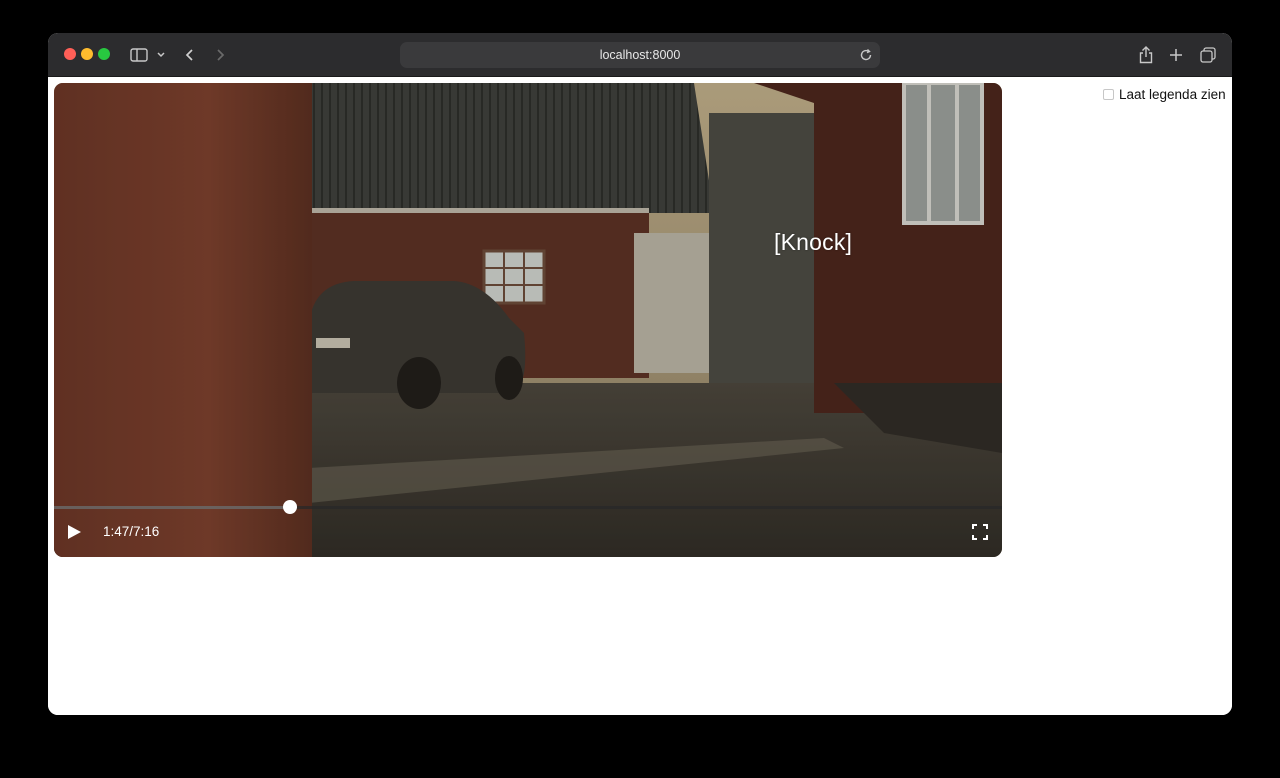 The image size is (1280, 778). I want to click on legend-toggle: Laat legenda zien, so click(1164, 94).